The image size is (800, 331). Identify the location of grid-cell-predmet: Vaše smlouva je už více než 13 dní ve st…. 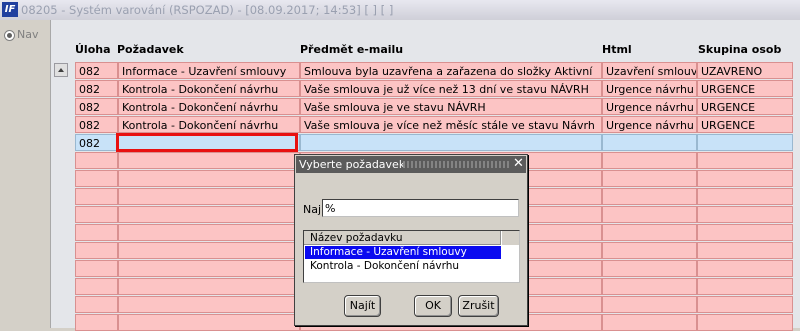
(451, 88).